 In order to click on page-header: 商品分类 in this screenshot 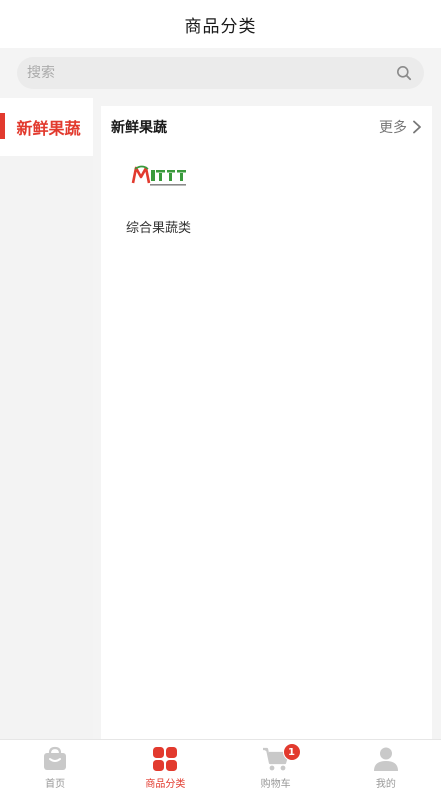, I will do `click(220, 24)`.